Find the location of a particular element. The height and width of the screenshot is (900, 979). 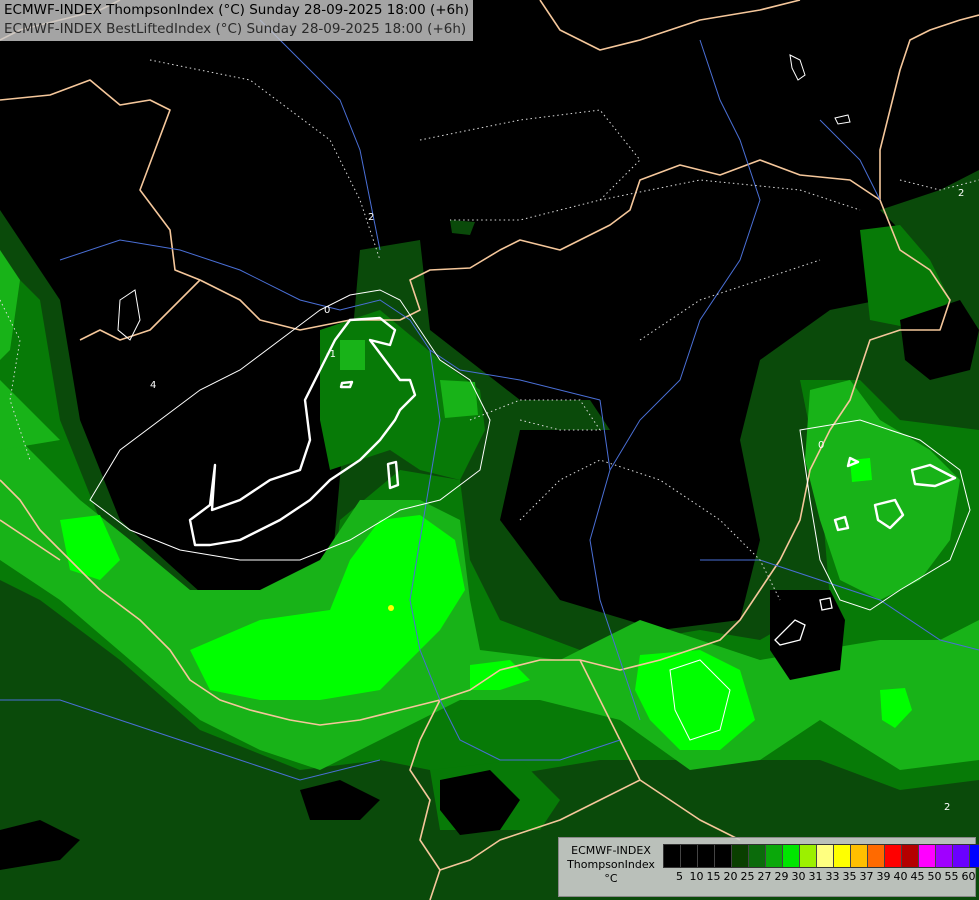

legend-tick: 27 is located at coordinates (764, 876).